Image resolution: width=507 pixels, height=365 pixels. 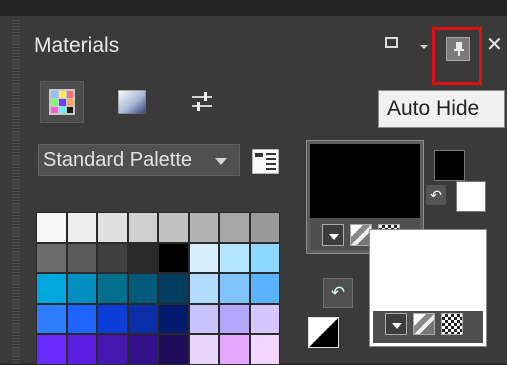 I want to click on foreground-style-dropdown, so click(x=333, y=235).